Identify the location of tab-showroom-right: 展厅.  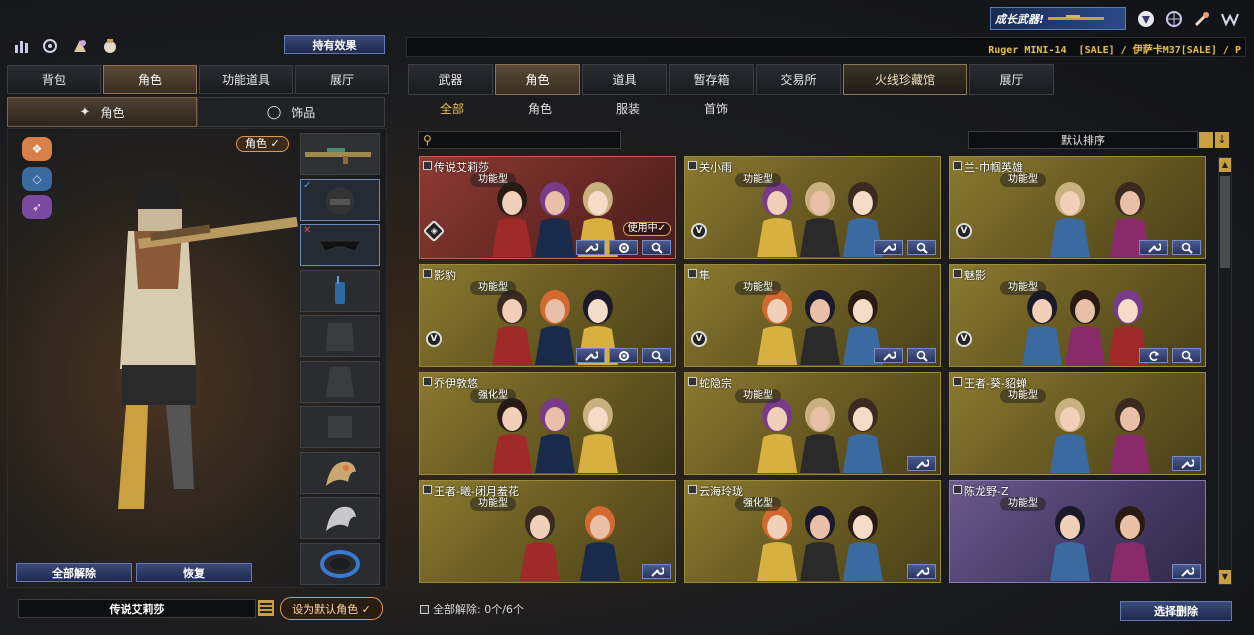
(1011, 79).